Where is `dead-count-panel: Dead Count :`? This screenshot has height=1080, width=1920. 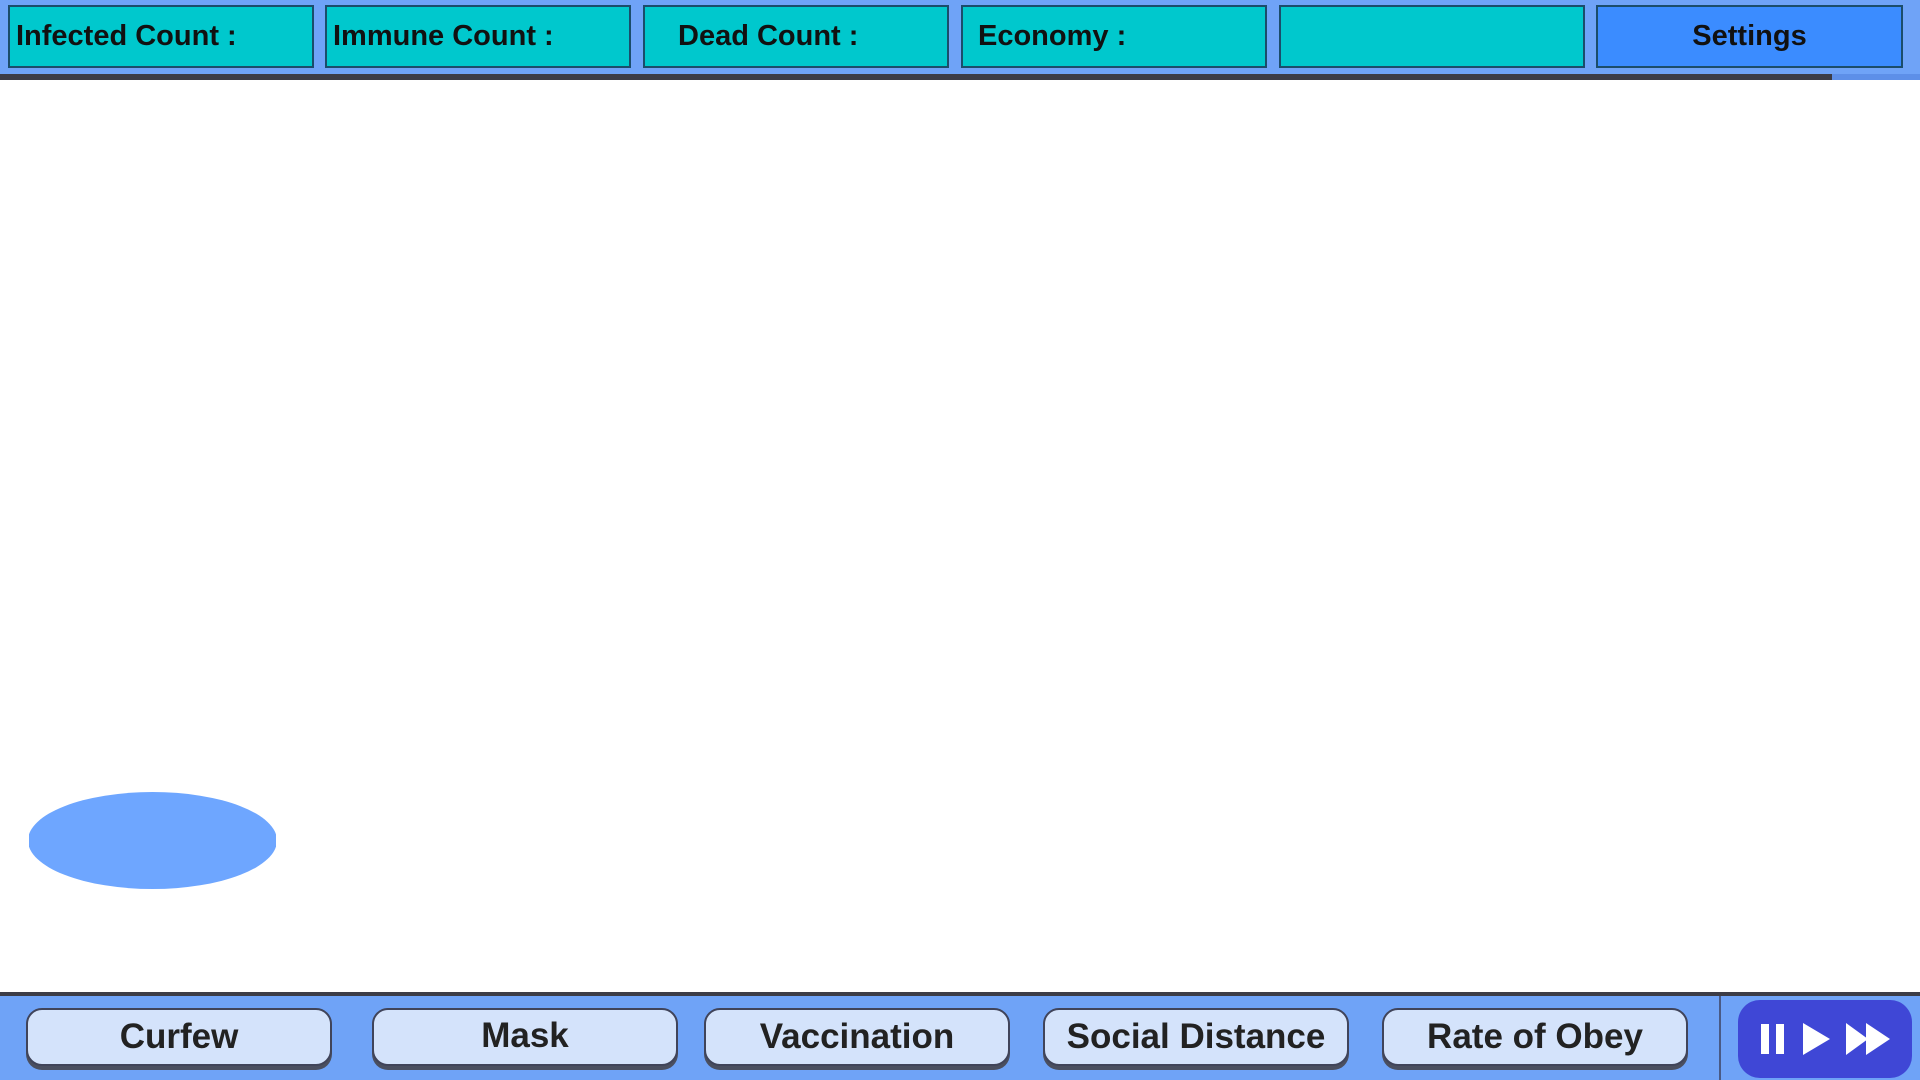
dead-count-panel: Dead Count : is located at coordinates (796, 36).